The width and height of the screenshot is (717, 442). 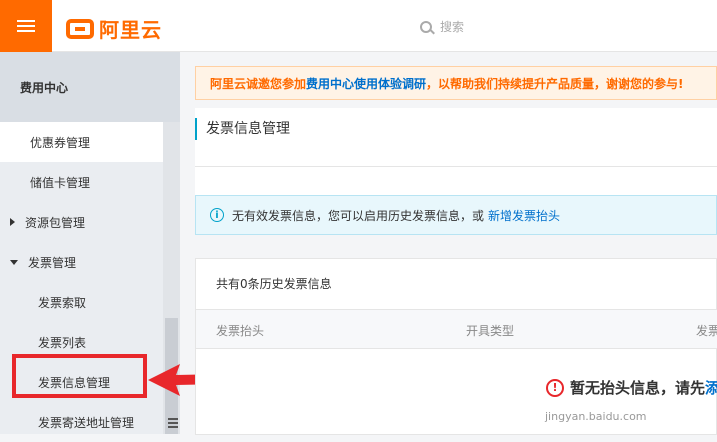 What do you see at coordinates (358, 215) in the screenshot?
I see `notice-text: 无有效发票信息，您可以启用历史发票信息，或` at bounding box center [358, 215].